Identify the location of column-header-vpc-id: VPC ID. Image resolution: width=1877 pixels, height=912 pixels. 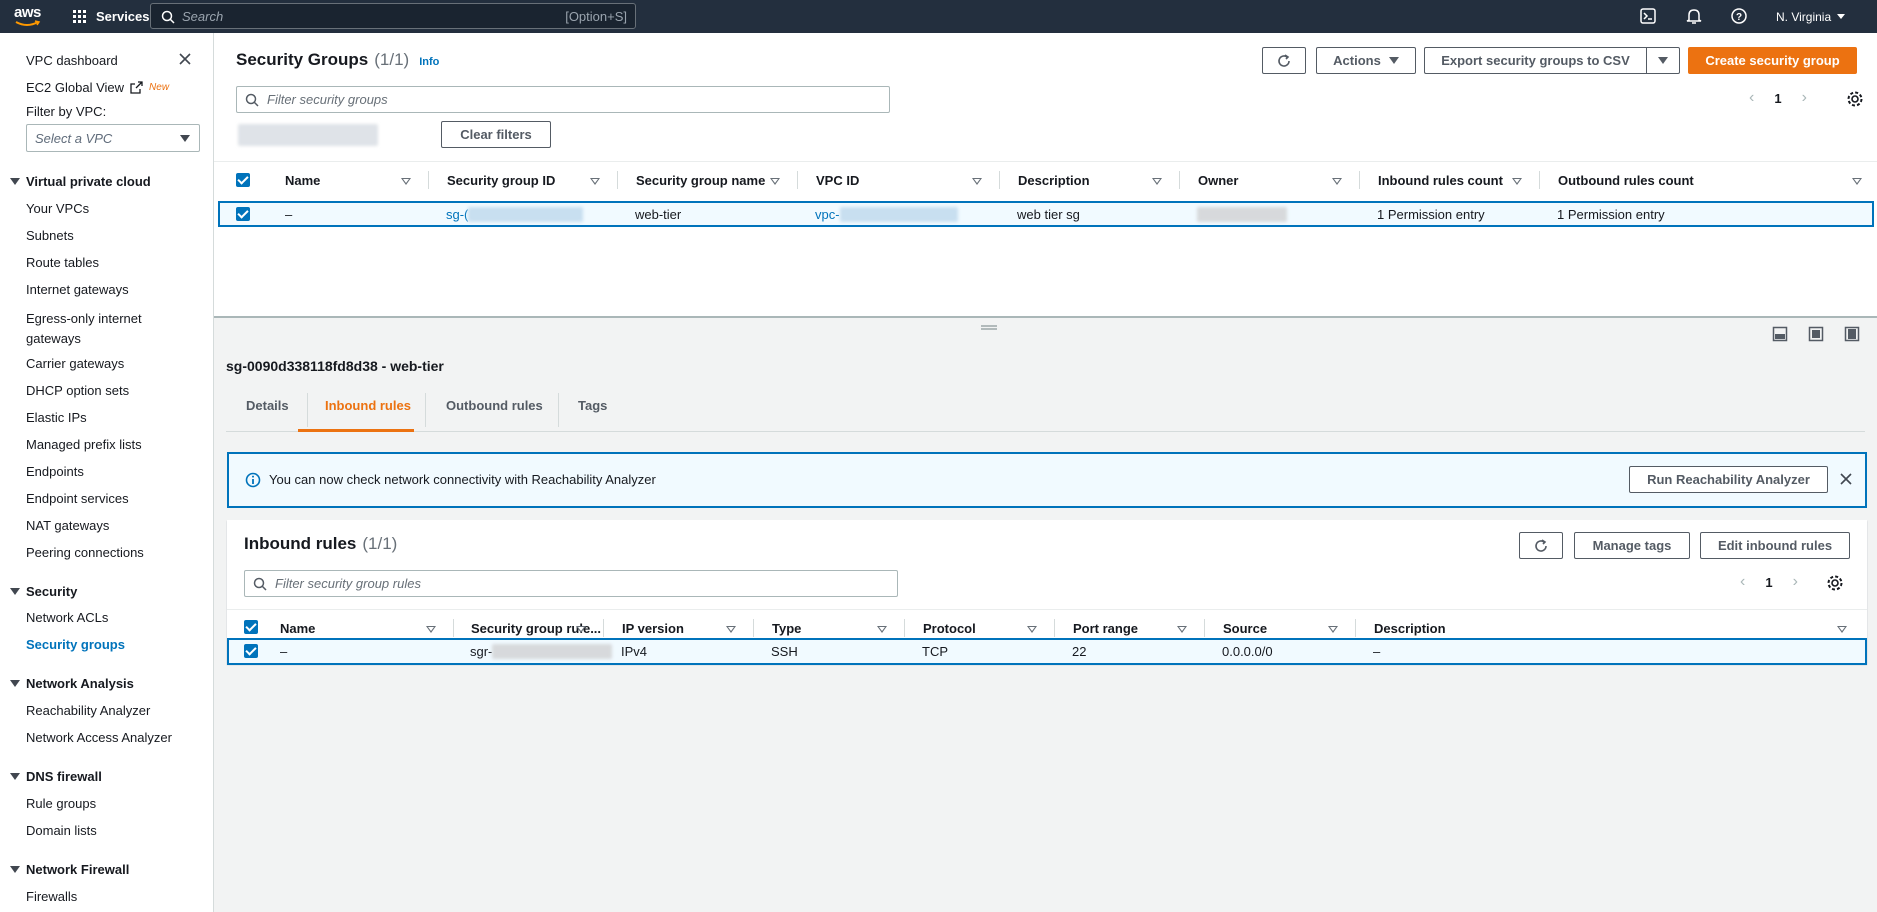
(837, 180).